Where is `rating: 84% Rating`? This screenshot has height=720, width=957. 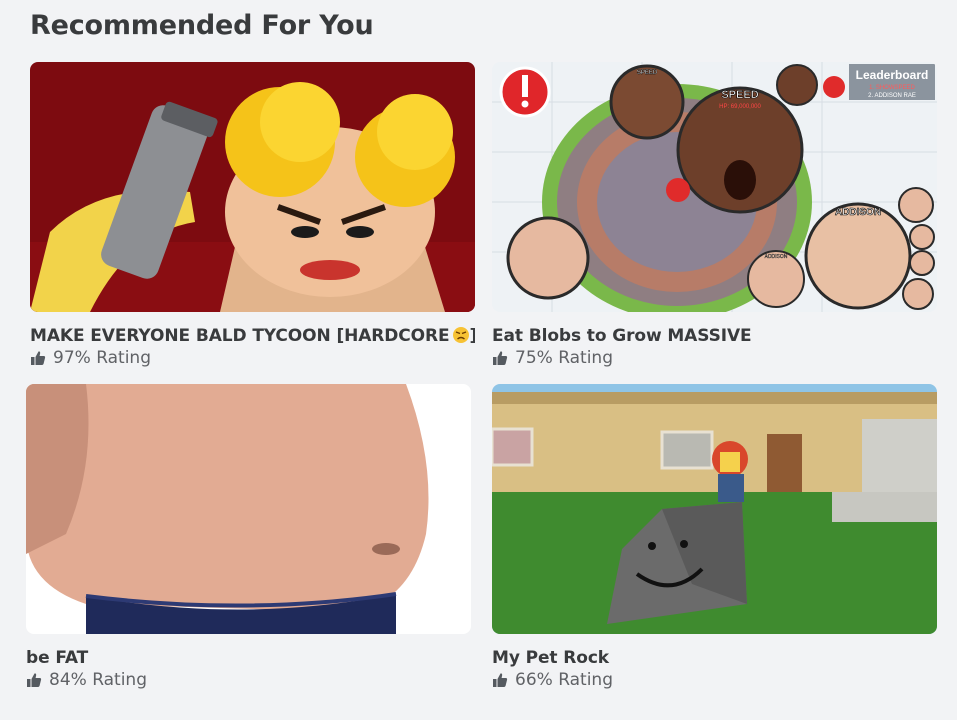 rating: 84% Rating is located at coordinates (248, 680).